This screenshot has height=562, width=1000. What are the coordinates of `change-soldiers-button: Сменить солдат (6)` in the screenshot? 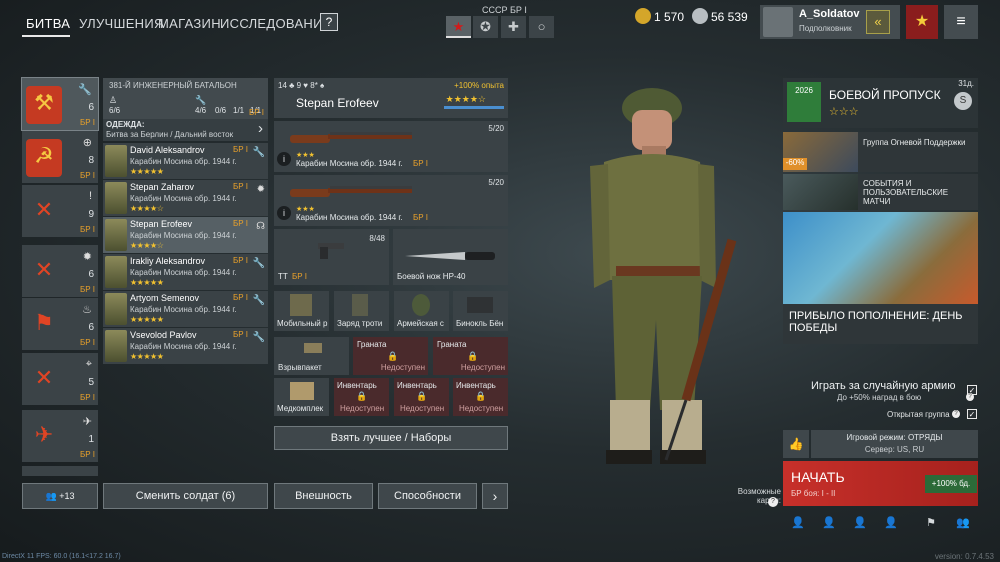 It's located at (185, 496).